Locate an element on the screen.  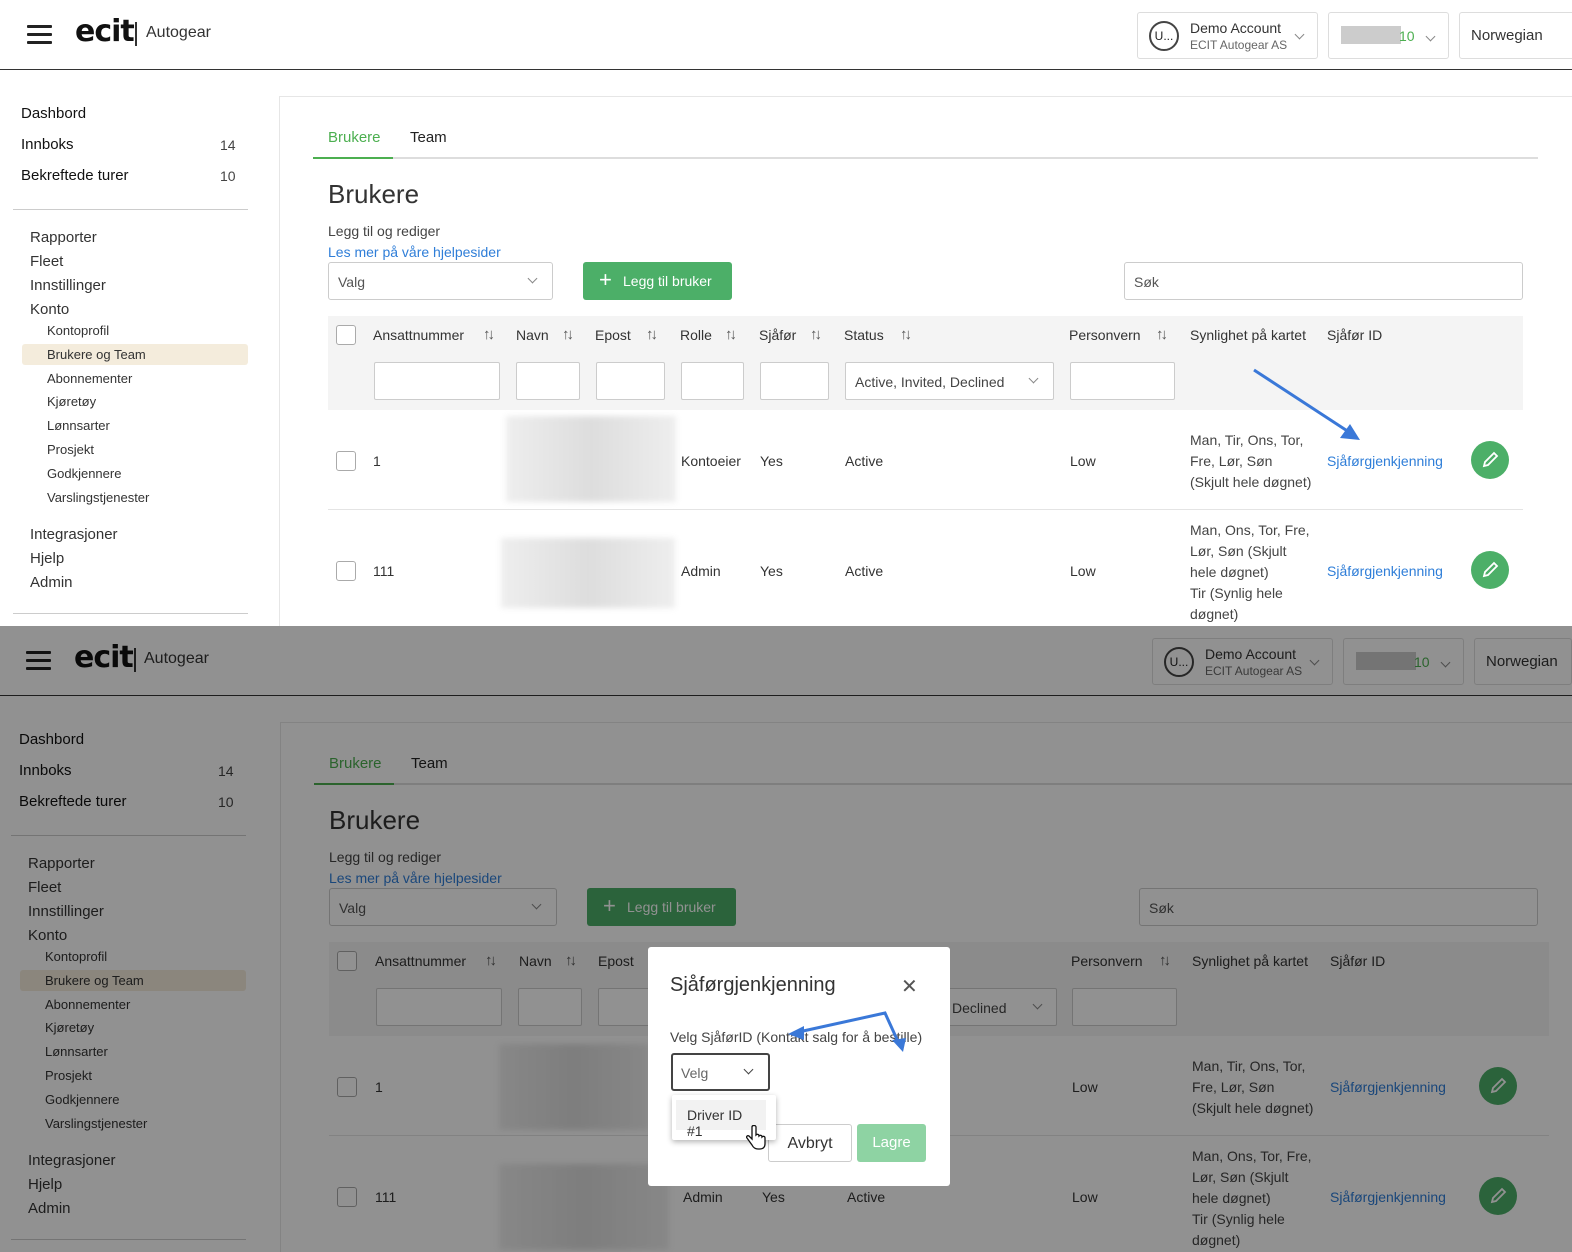
bulk-action-select: Valg is located at coordinates (440, 281).